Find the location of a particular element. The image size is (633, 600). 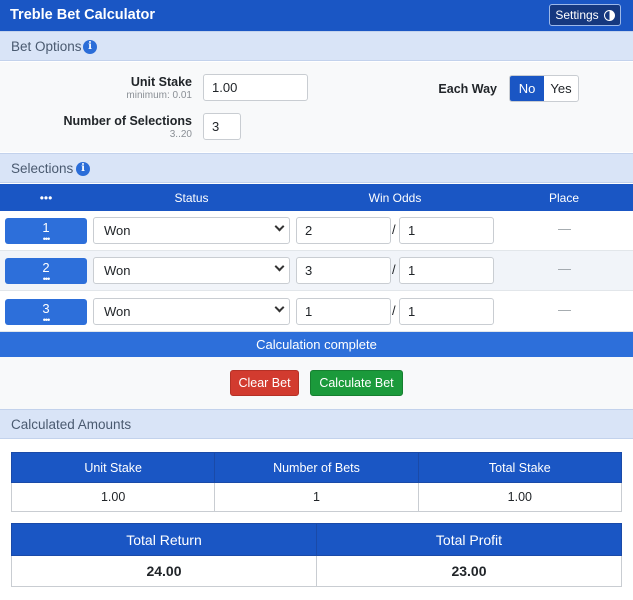

selection-number-button: 2 ••• is located at coordinates (46, 271).